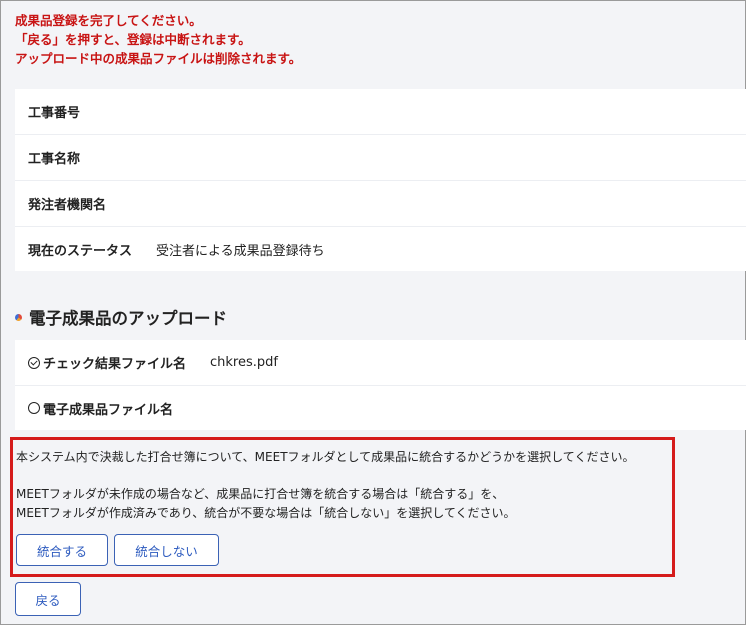  Describe the element at coordinates (108, 20) in the screenshot. I see `warning-line: 成果品登録を完了してください。` at that location.